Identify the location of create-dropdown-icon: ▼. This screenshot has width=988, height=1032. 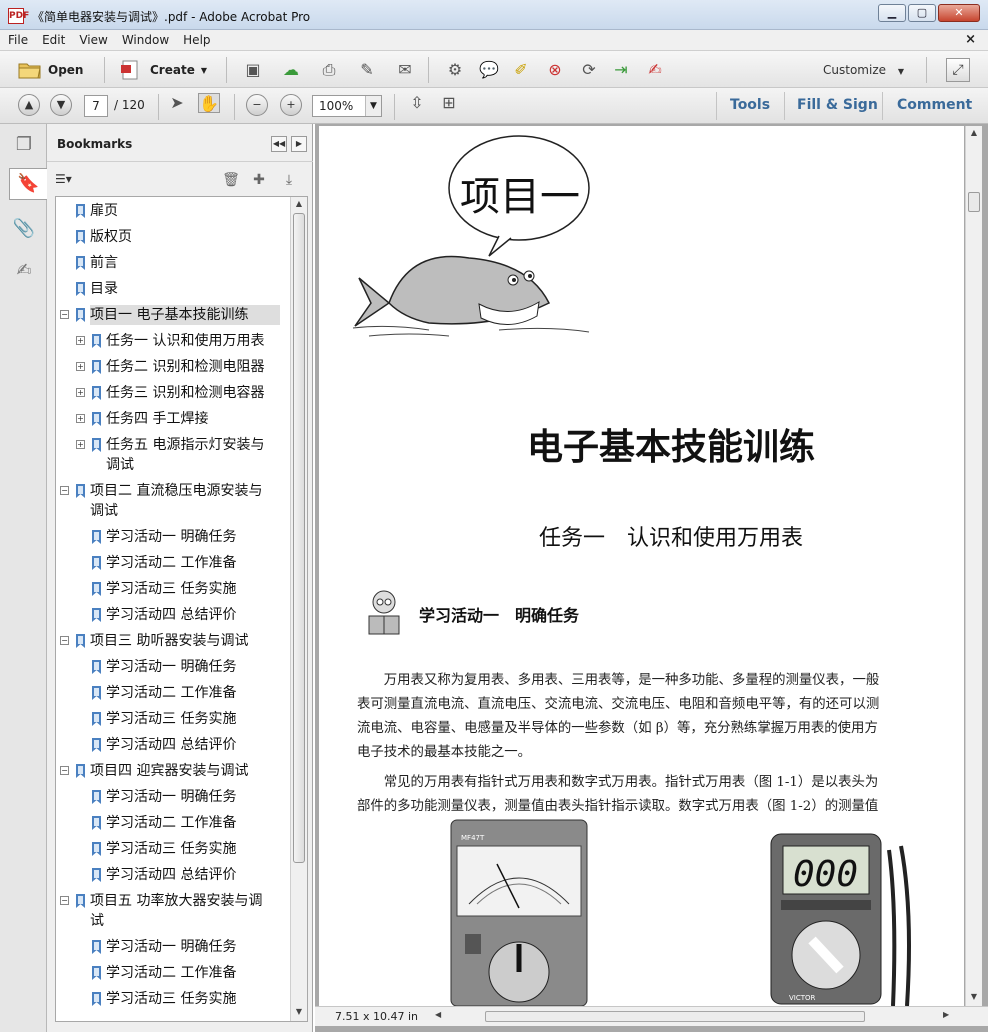
(203, 70).